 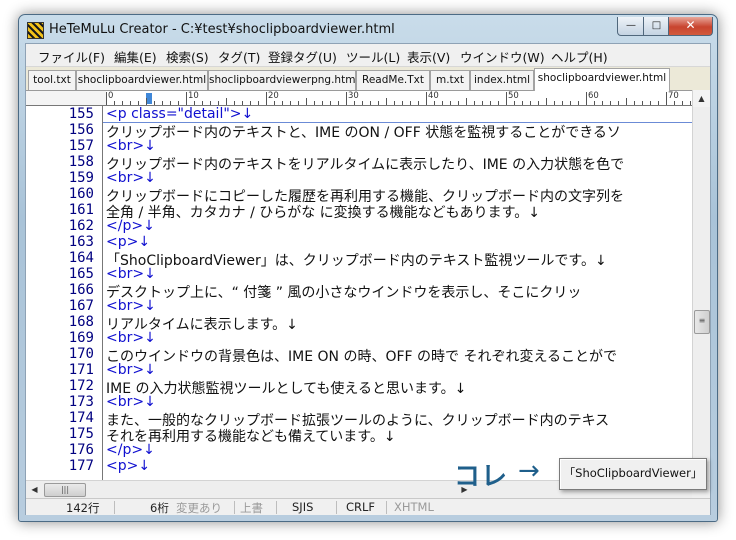 I want to click on status-newline: CRLF, so click(x=361, y=507).